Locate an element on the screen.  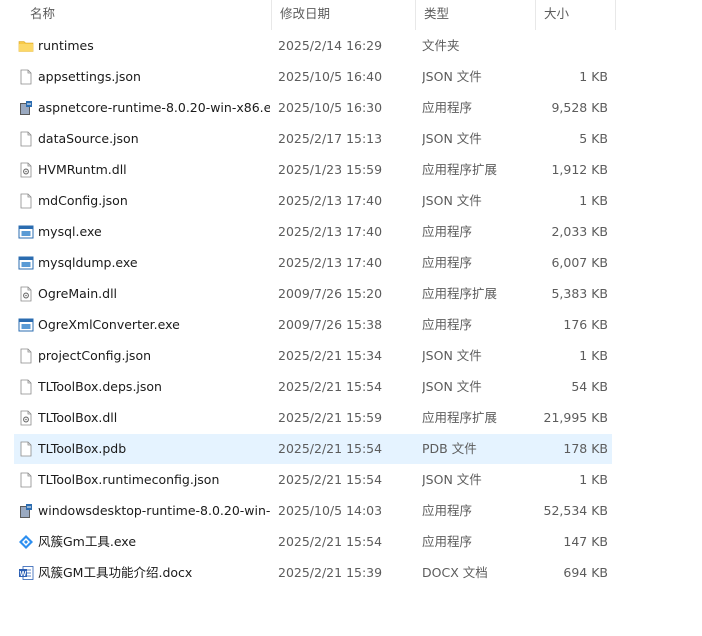
column-header-type-label: 类型 is located at coordinates (437, 13).